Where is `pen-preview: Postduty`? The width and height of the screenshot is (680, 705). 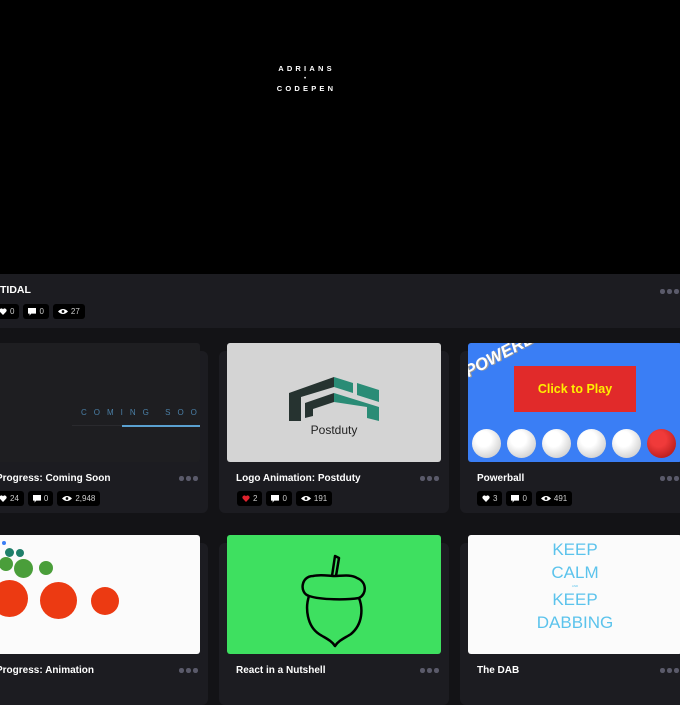
pen-preview: Postduty is located at coordinates (334, 402).